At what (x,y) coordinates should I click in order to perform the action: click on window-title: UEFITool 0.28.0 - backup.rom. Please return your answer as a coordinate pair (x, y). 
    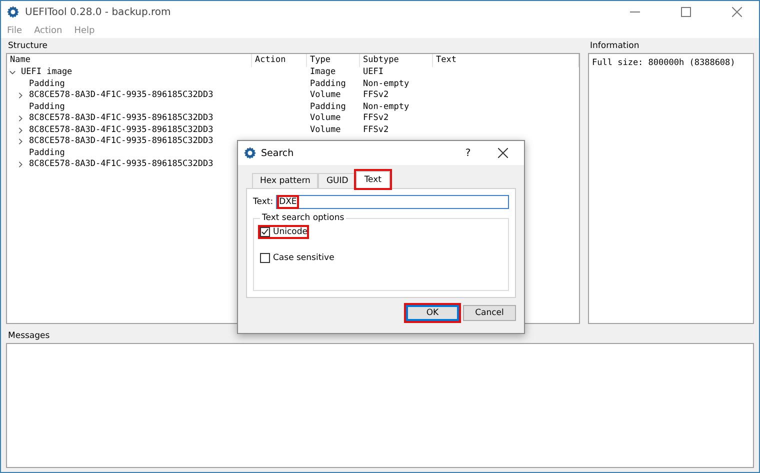
    Looking at the image, I should click on (98, 12).